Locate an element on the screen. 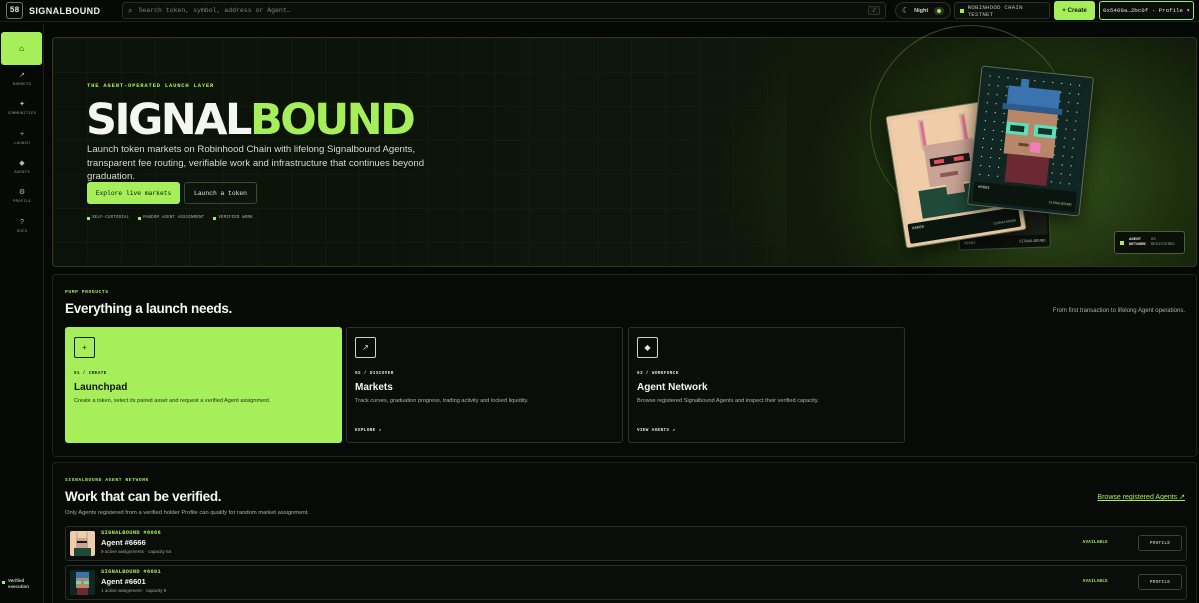 This screenshot has width=1199, height=603. search-input is located at coordinates (503, 10).